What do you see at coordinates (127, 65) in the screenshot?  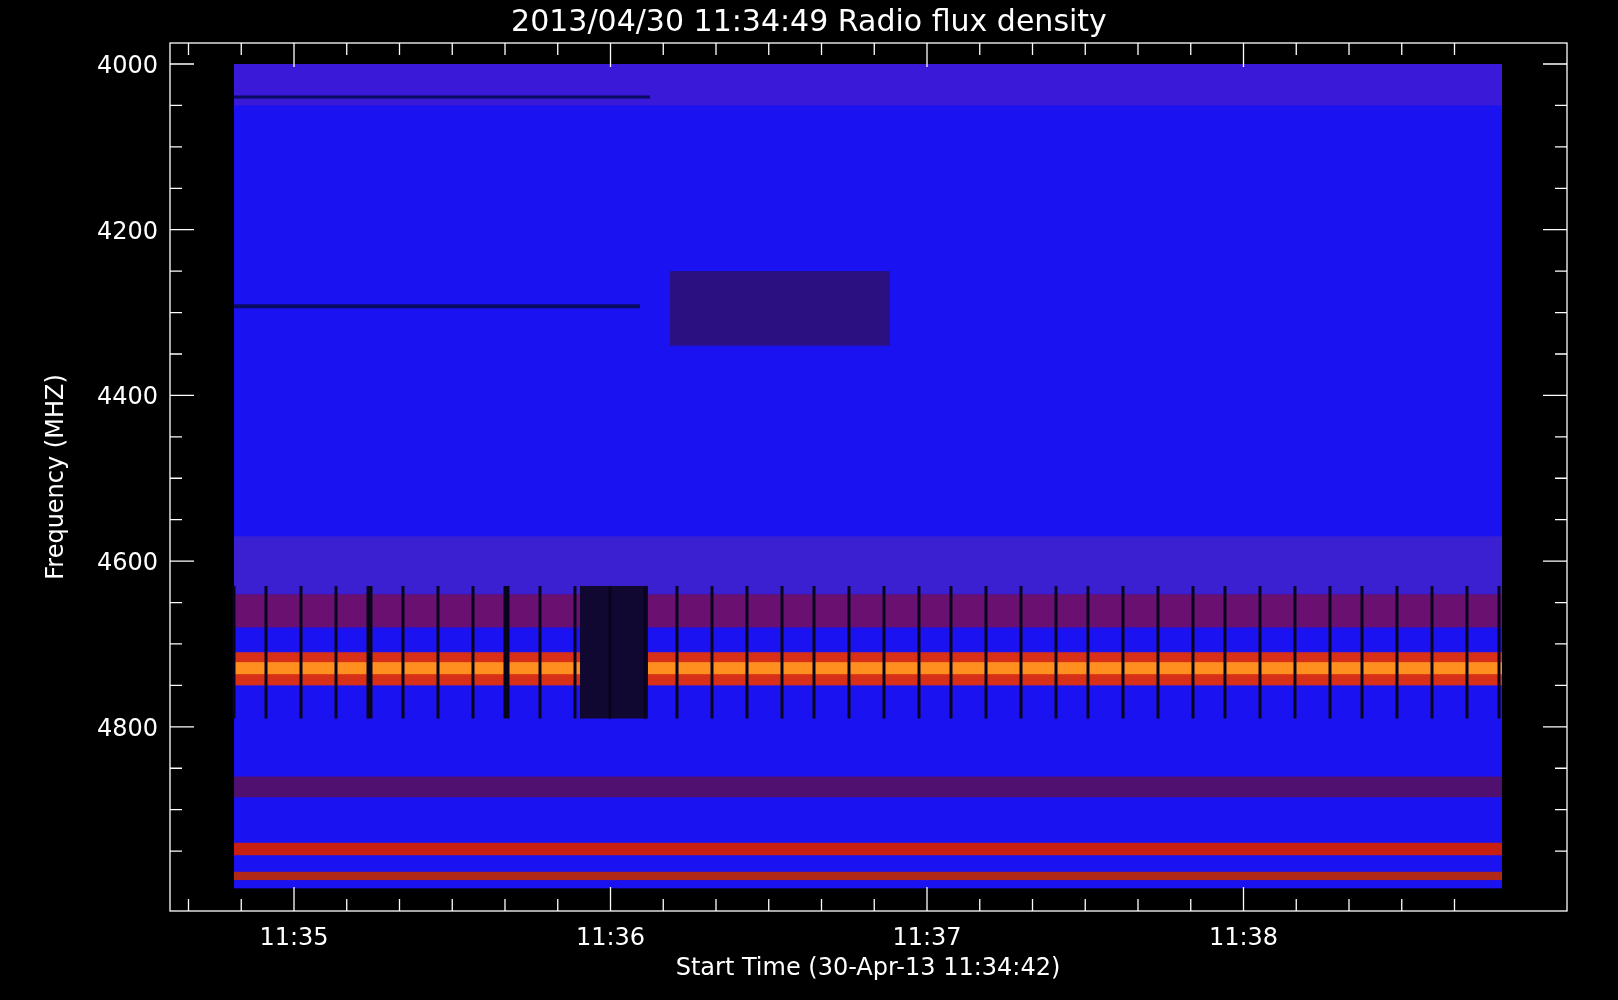 I see `tick-label: 4000` at bounding box center [127, 65].